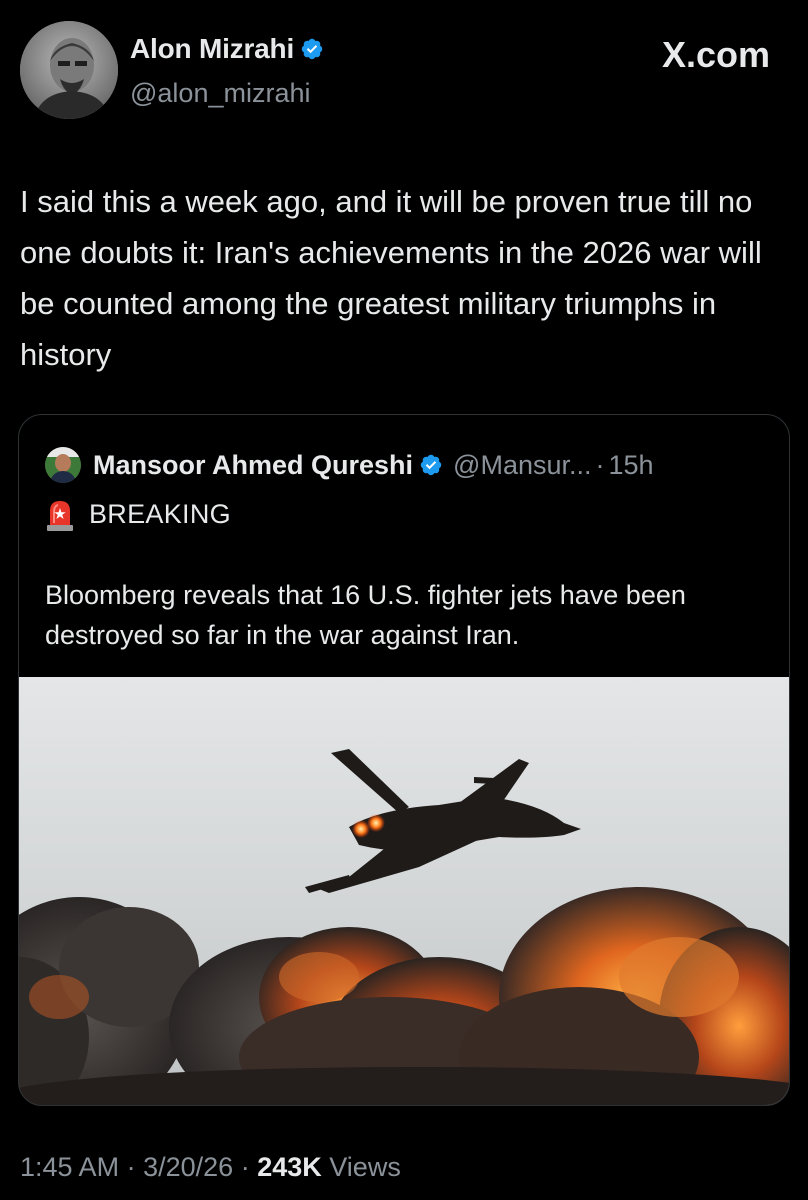 The image size is (808, 1200). What do you see at coordinates (160, 513) in the screenshot?
I see `breaking-label: BREAKING` at bounding box center [160, 513].